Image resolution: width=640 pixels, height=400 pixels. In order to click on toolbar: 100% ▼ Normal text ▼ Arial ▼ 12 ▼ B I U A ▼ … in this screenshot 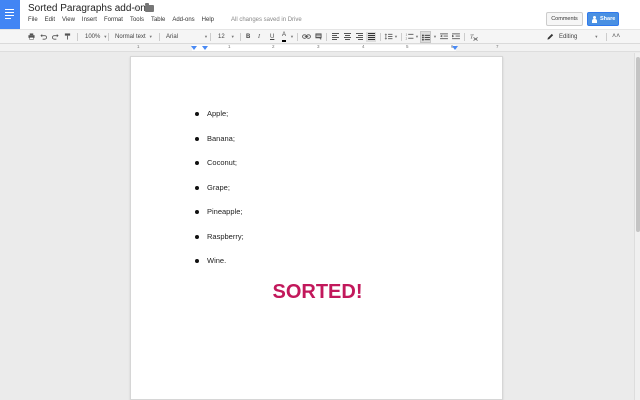, I will do `click(320, 36)`.